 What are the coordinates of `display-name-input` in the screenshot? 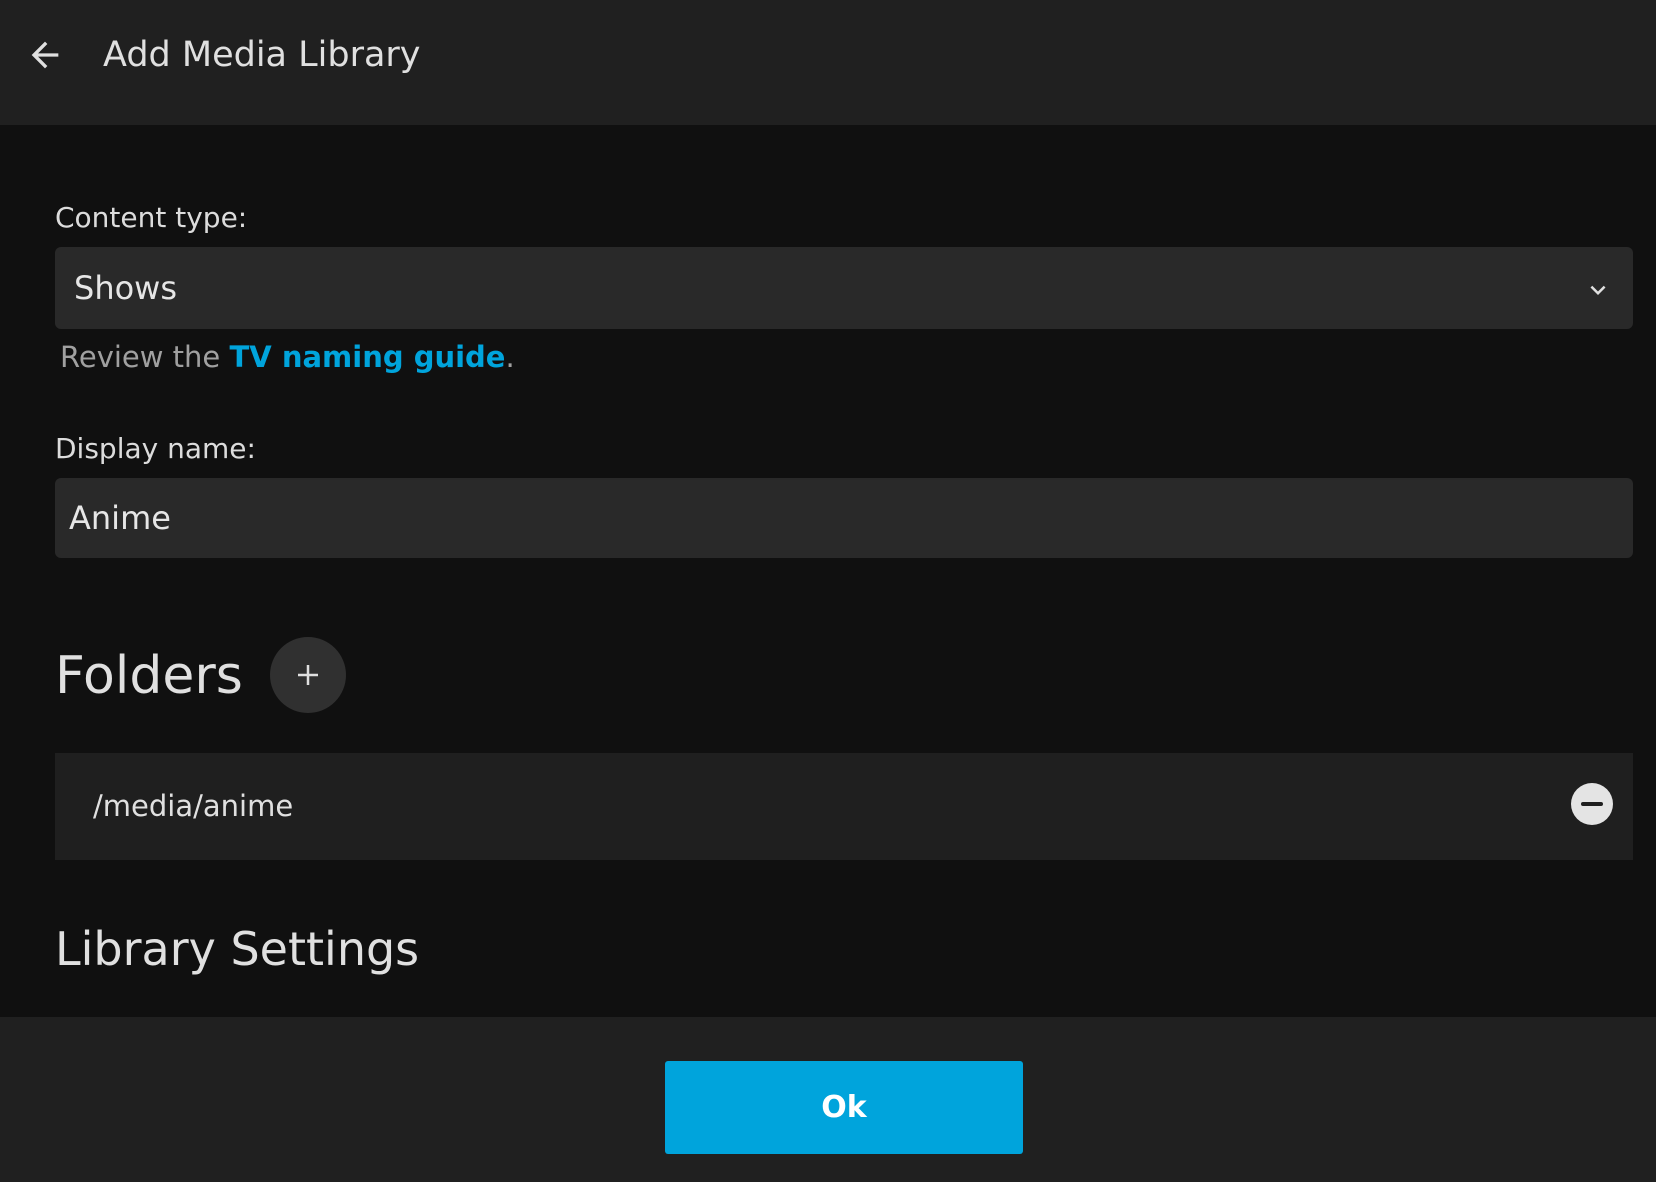 It's located at (844, 518).